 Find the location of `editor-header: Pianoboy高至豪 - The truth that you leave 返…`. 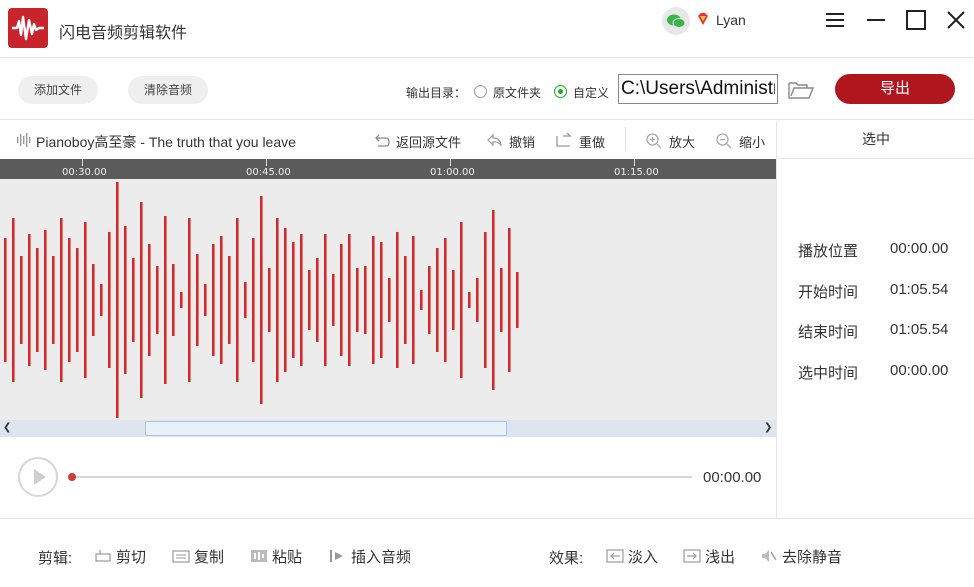

editor-header: Pianoboy高至豪 - The truth that you leave 返… is located at coordinates (388, 140).